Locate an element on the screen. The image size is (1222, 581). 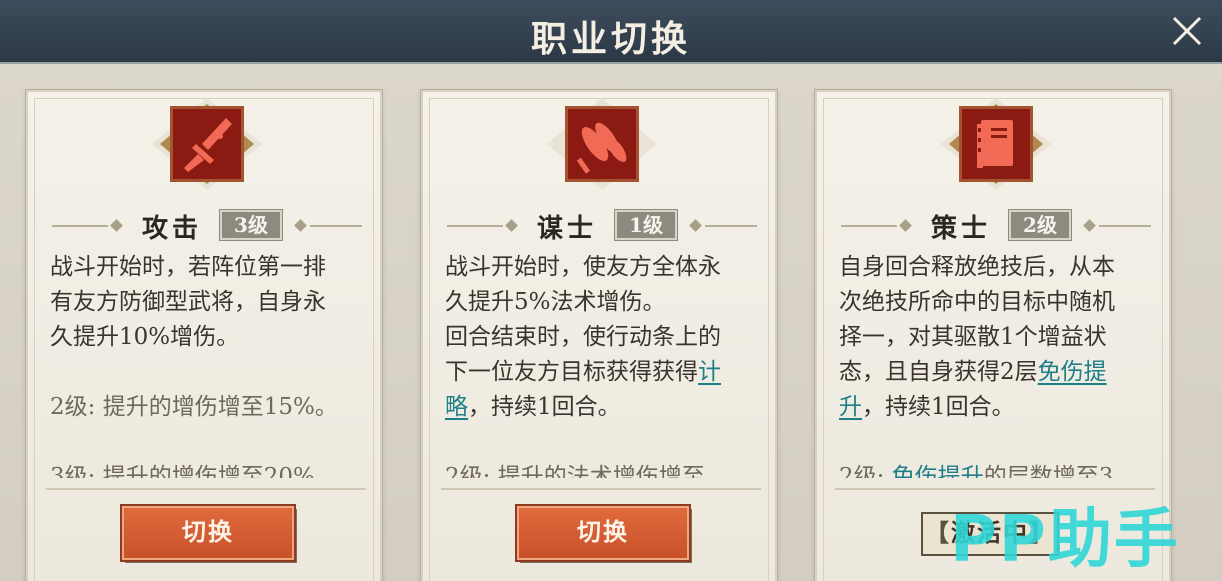
keyword-link: 升 is located at coordinates (850, 407).